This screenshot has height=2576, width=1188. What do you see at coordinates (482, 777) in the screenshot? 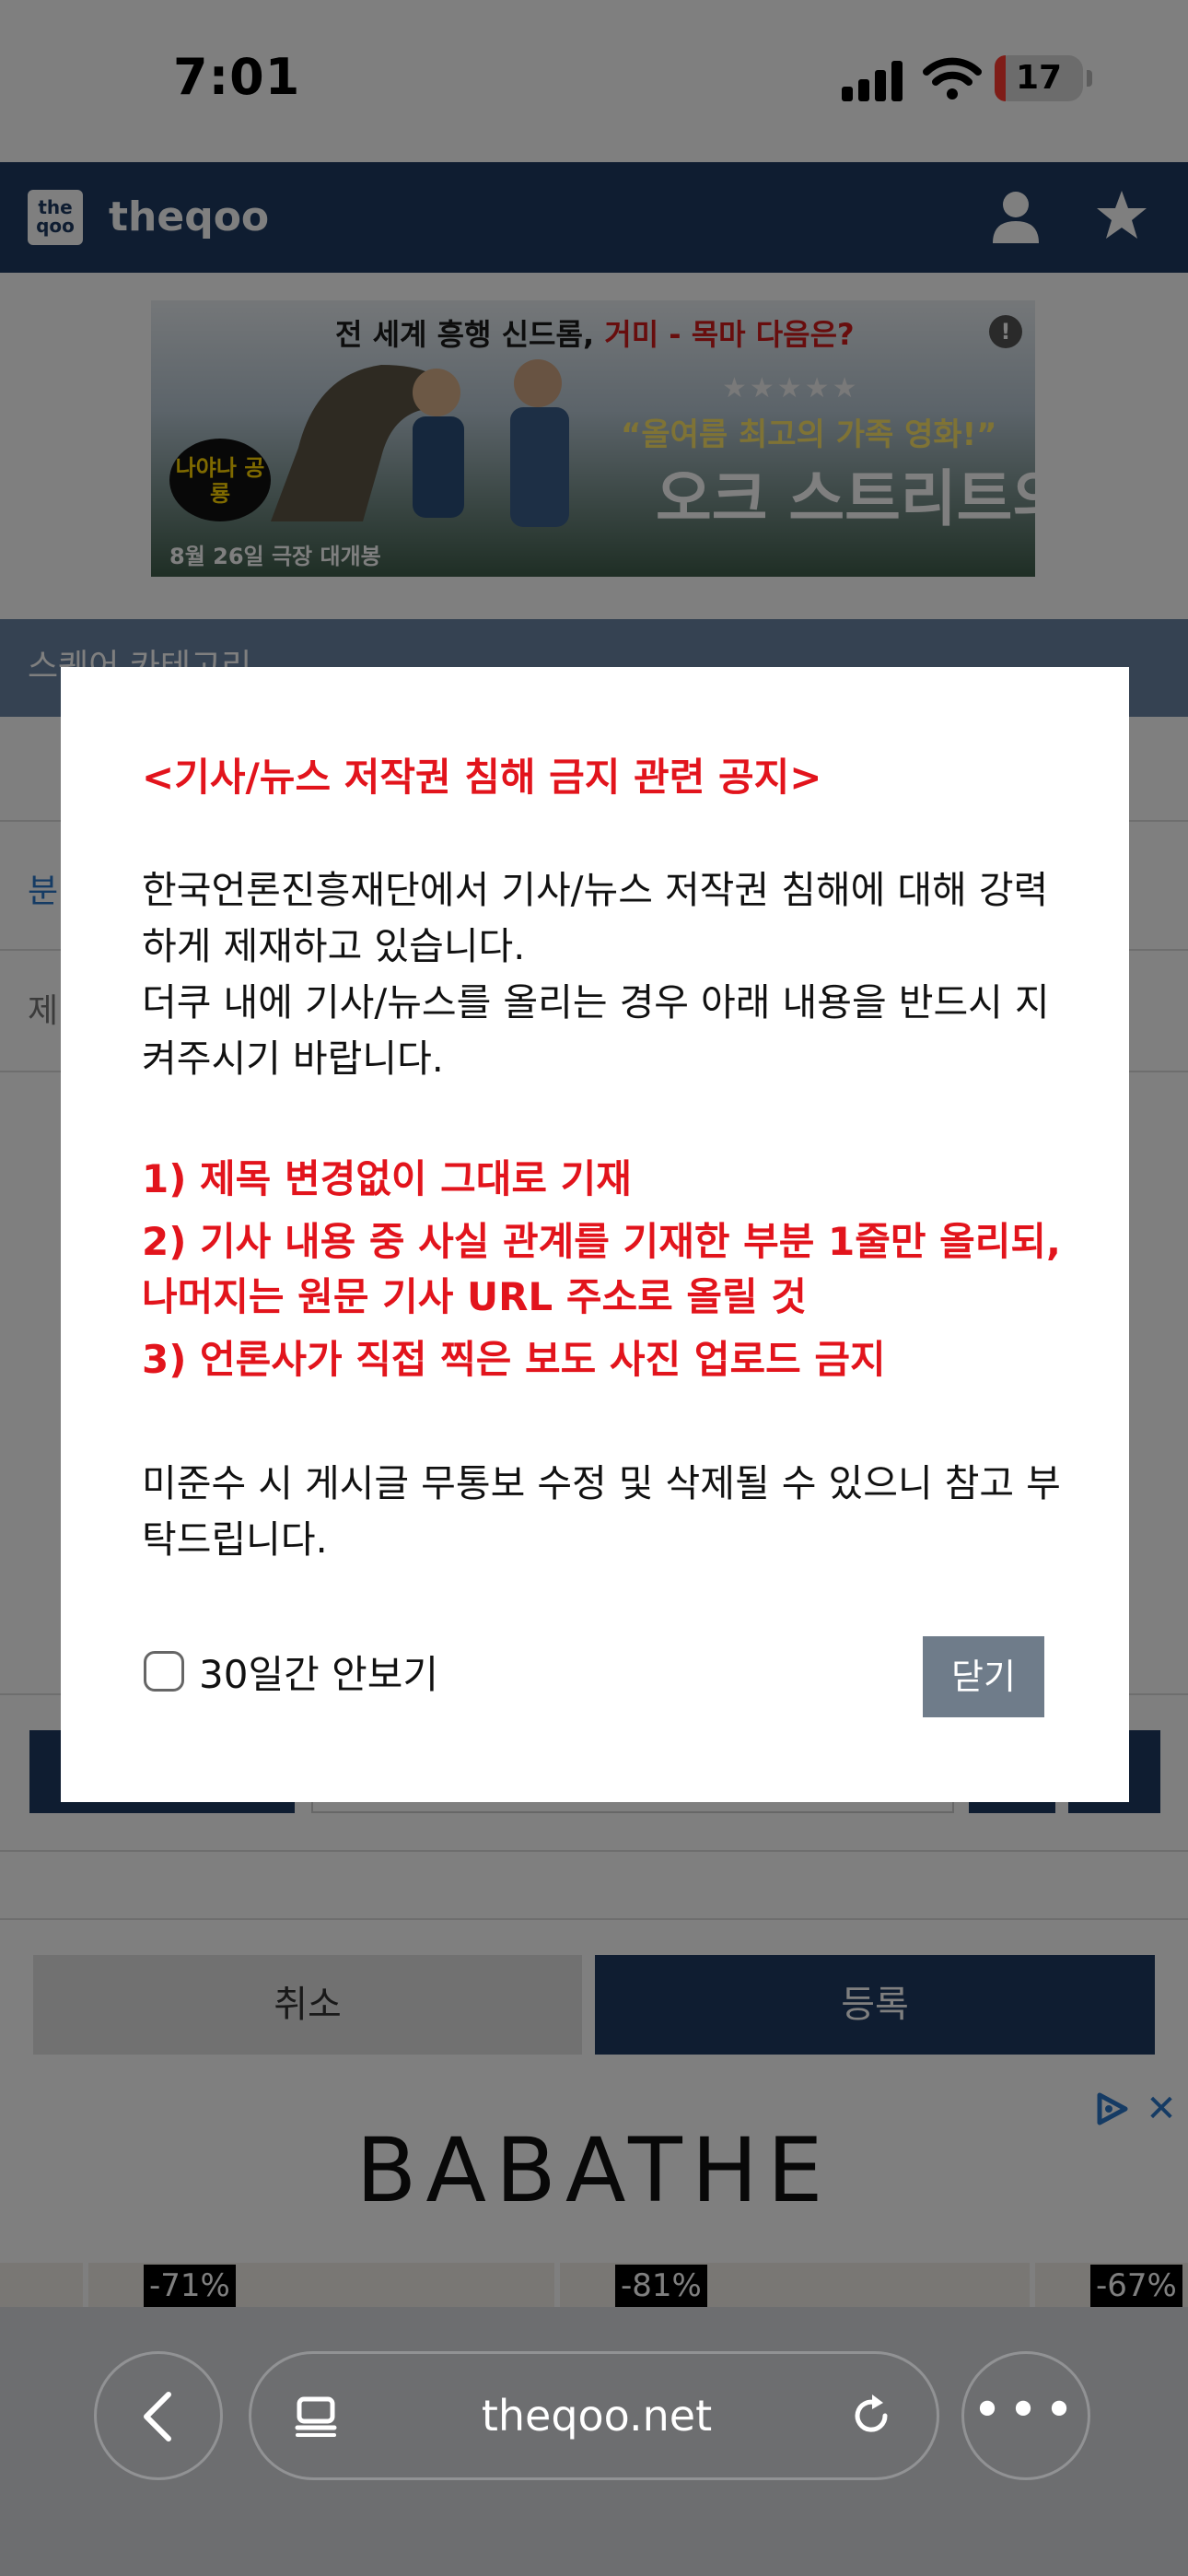
I see `modal-title: <기사/뉴스 저작권 침해 금지 관련 공지>` at bounding box center [482, 777].